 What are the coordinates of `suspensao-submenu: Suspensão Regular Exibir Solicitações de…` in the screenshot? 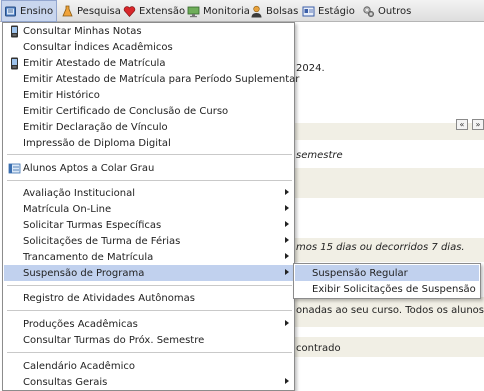 It's located at (387, 281).